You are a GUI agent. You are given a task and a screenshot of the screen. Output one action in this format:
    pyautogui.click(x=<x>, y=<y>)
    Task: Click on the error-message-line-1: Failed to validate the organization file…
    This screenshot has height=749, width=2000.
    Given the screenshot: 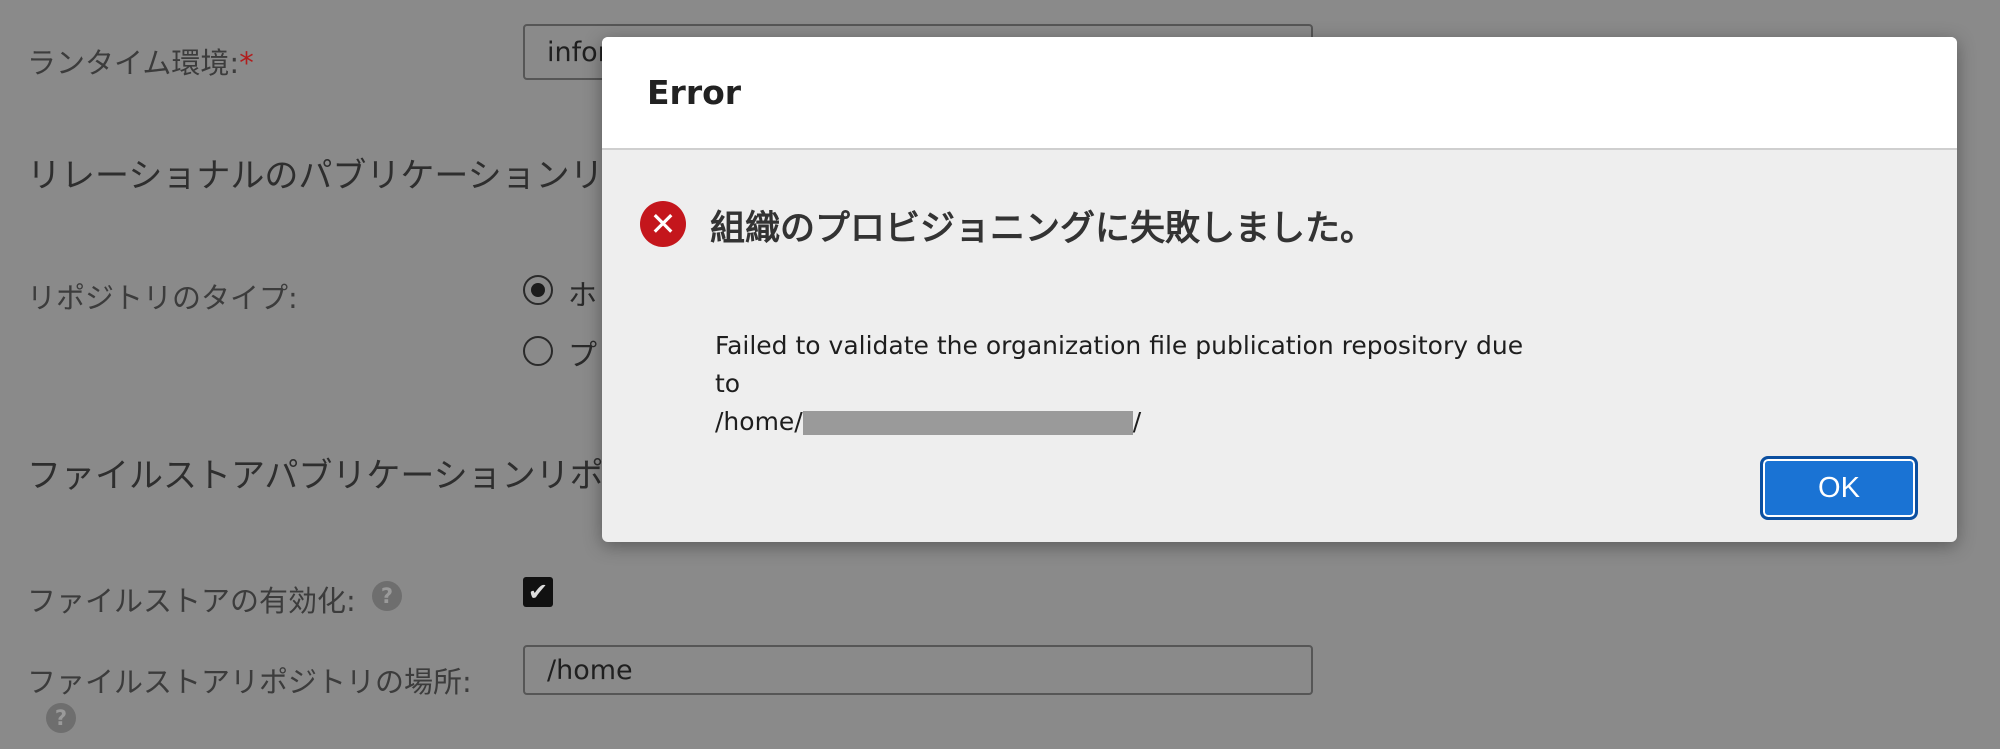 What is the action you would take?
    pyautogui.click(x=1119, y=364)
    